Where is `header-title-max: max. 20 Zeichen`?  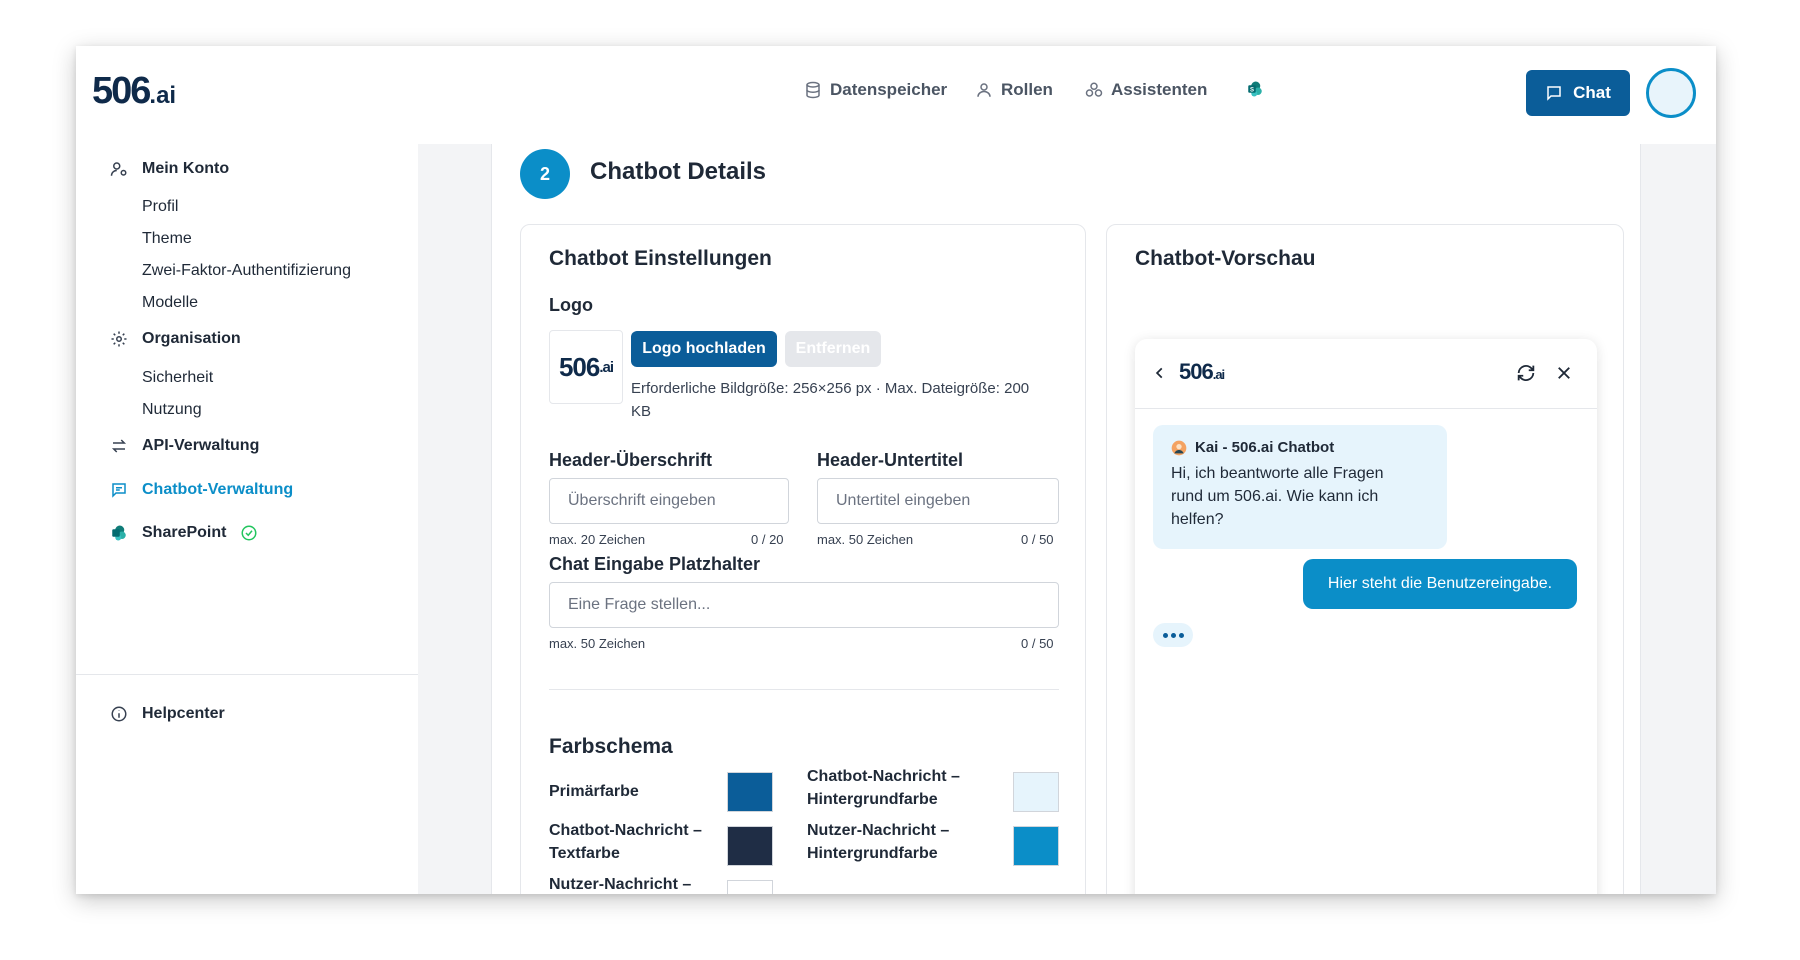
header-title-max: max. 20 Zeichen is located at coordinates (597, 539).